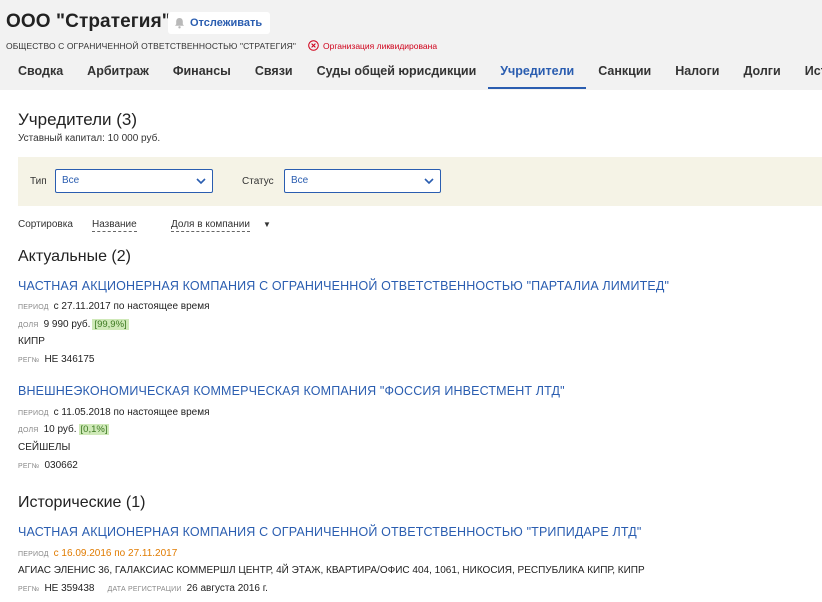 The width and height of the screenshot is (822, 602). Describe the element at coordinates (61, 465) in the screenshot. I see `founder-reg-no: 030662` at that location.